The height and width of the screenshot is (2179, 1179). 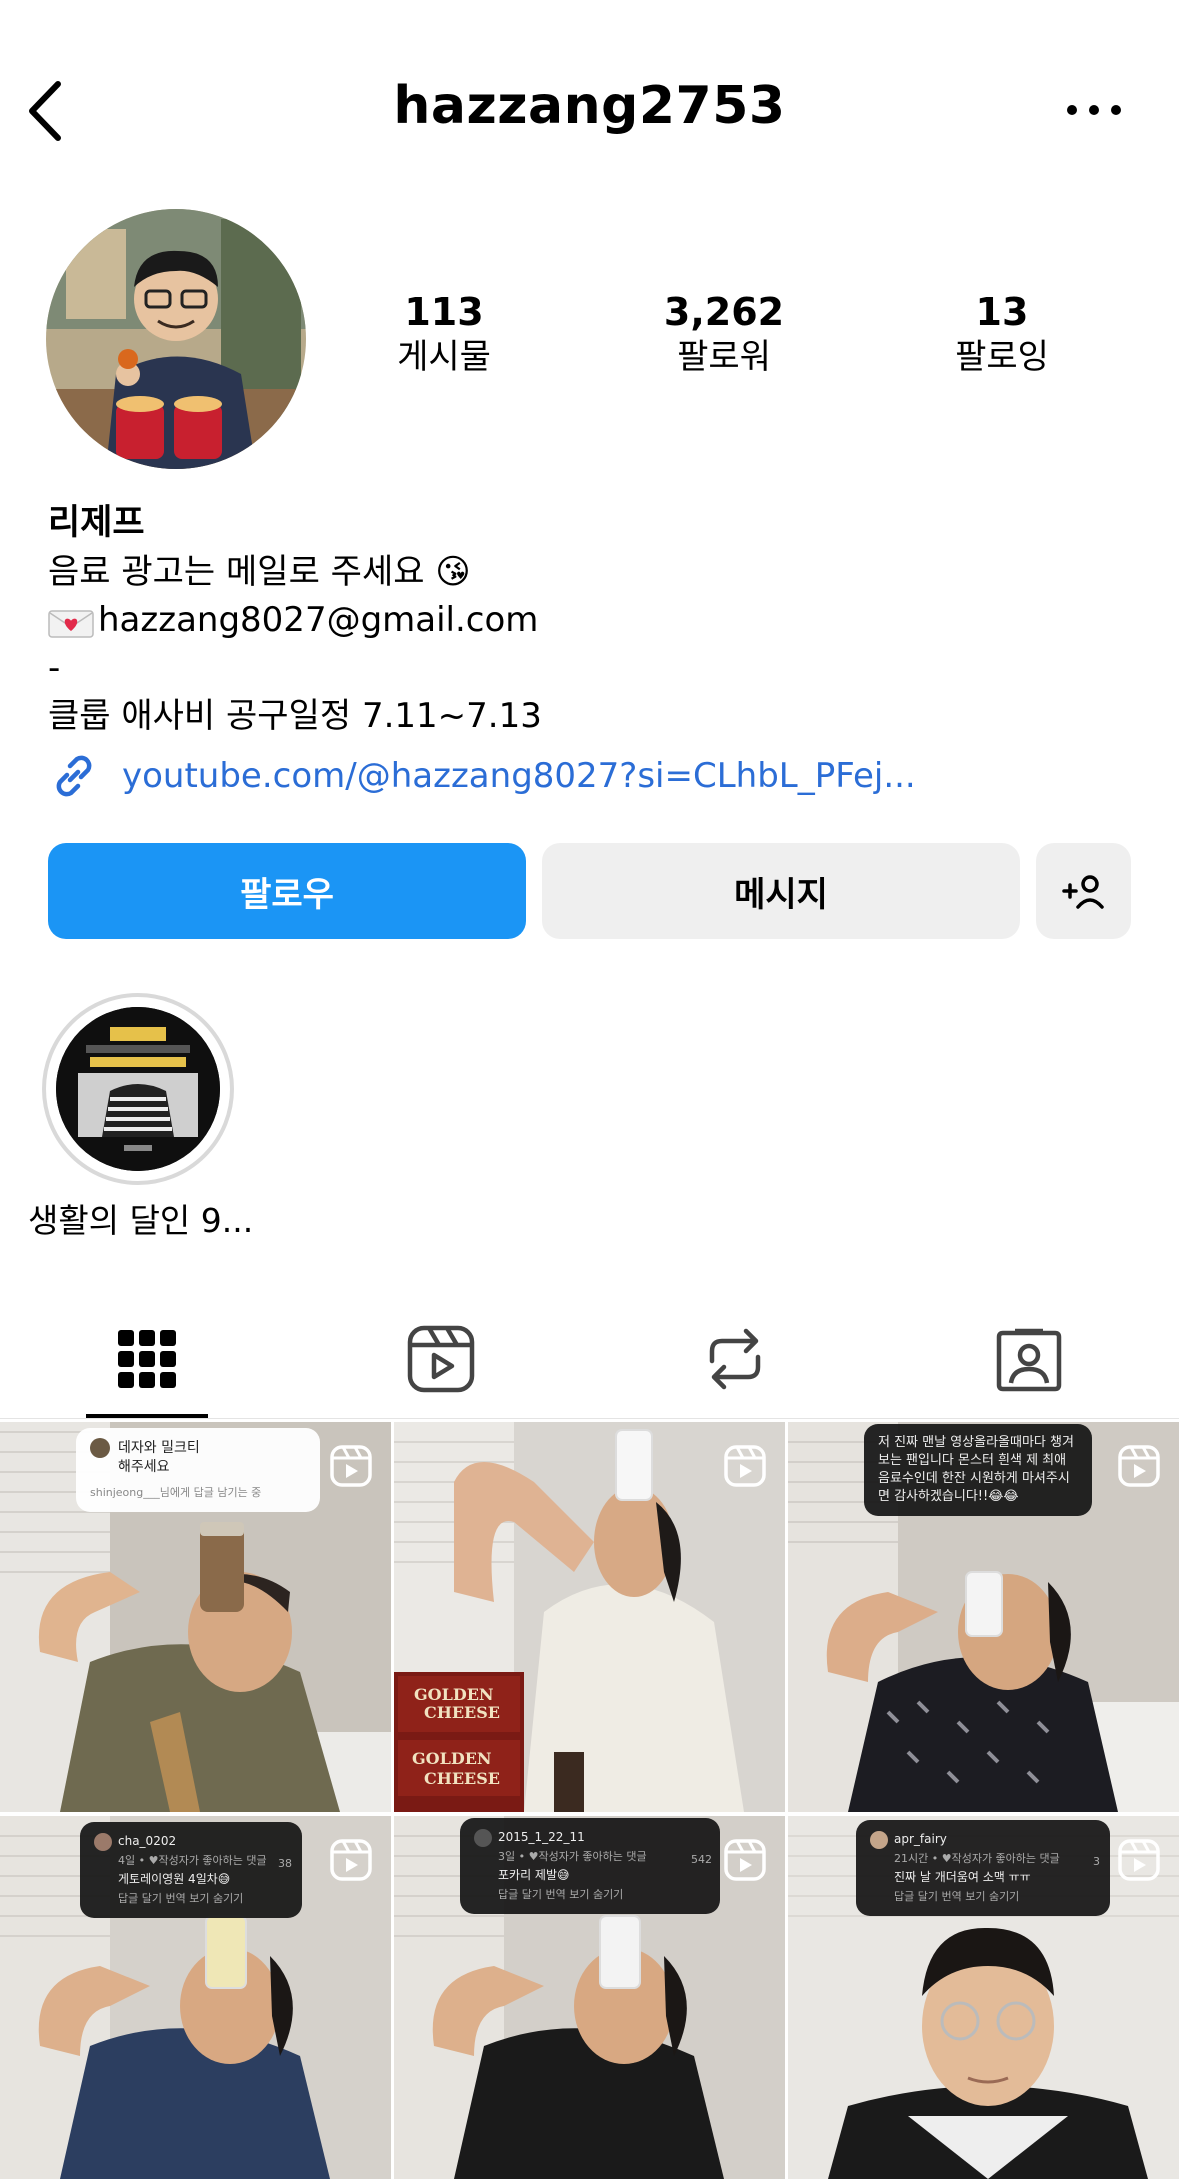 What do you see at coordinates (318, 620) in the screenshot?
I see `bio-email: hazzang8027@gmail.com` at bounding box center [318, 620].